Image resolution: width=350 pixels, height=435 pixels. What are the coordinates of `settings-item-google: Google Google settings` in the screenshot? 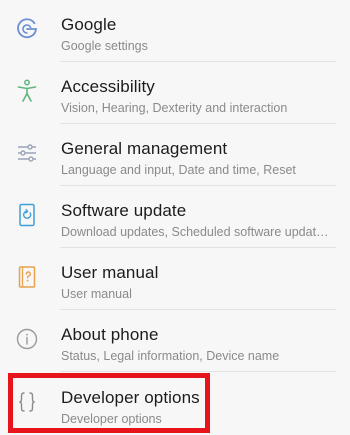 It's located at (175, 31).